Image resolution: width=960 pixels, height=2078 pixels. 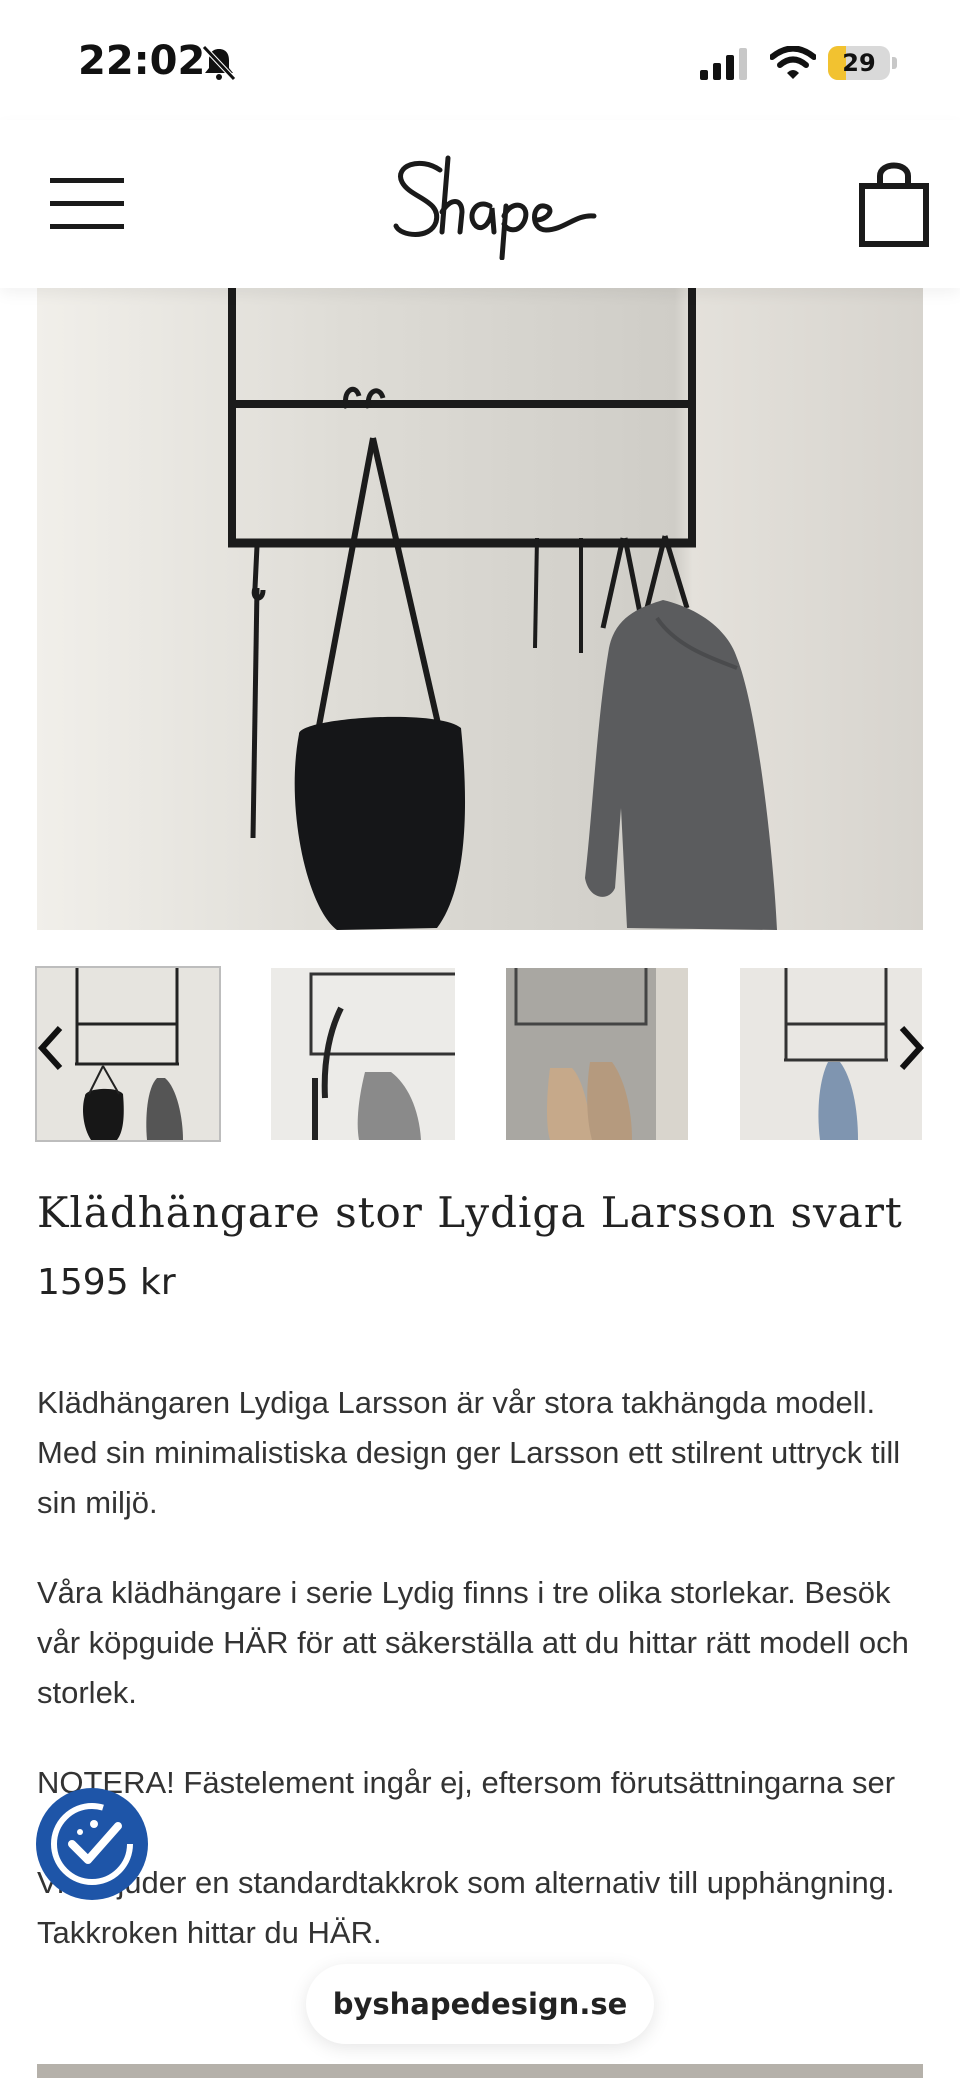 I want to click on signal-icon, so click(x=723, y=64).